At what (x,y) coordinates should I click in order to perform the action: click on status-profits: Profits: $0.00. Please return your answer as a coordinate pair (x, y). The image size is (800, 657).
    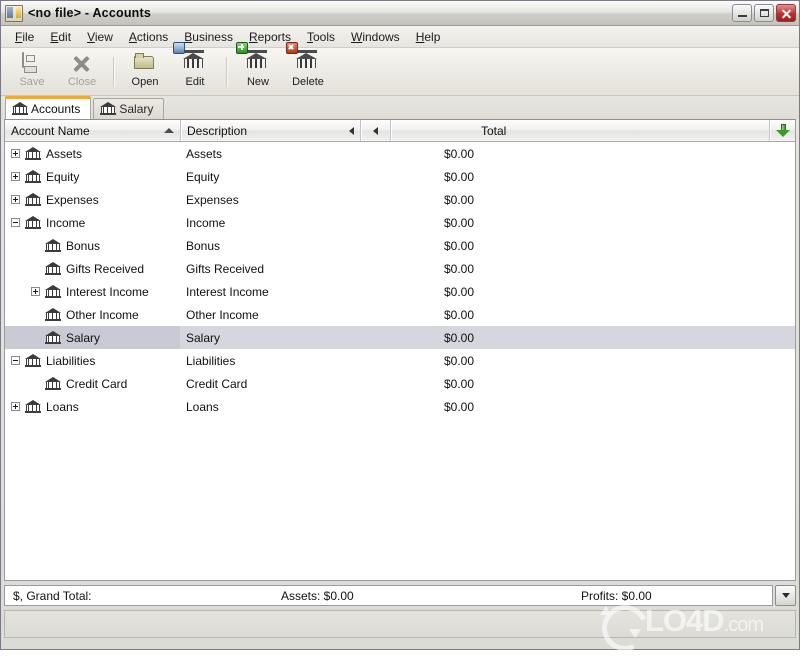
    Looking at the image, I should click on (616, 595).